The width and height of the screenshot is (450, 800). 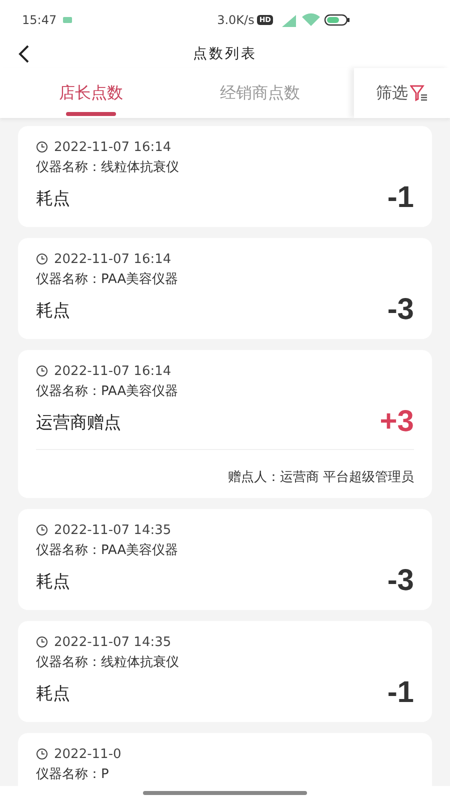 What do you see at coordinates (73, 775) in the screenshot?
I see `device-name: 仪器名称：P` at bounding box center [73, 775].